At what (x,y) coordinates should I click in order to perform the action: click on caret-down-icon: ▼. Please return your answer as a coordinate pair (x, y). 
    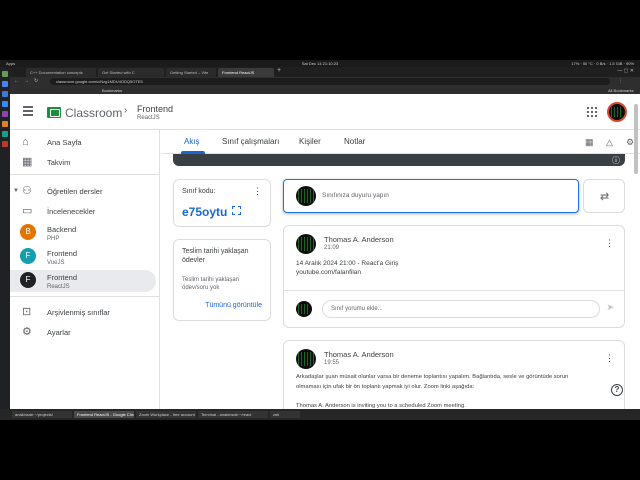
    Looking at the image, I should click on (16, 191).